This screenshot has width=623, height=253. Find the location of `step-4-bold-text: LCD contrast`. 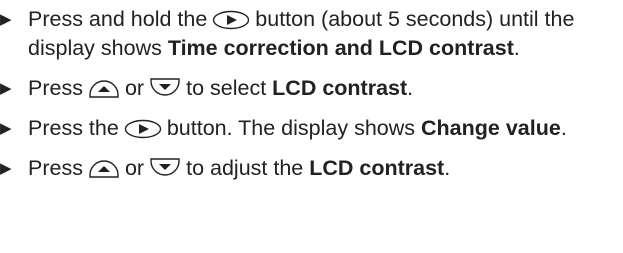

step-4-bold-text: LCD contrast is located at coordinates (377, 168).